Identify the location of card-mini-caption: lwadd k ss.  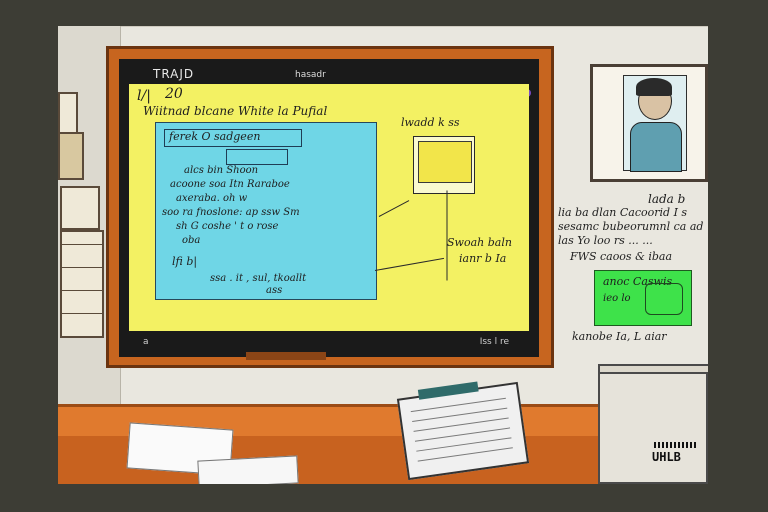
(430, 122).